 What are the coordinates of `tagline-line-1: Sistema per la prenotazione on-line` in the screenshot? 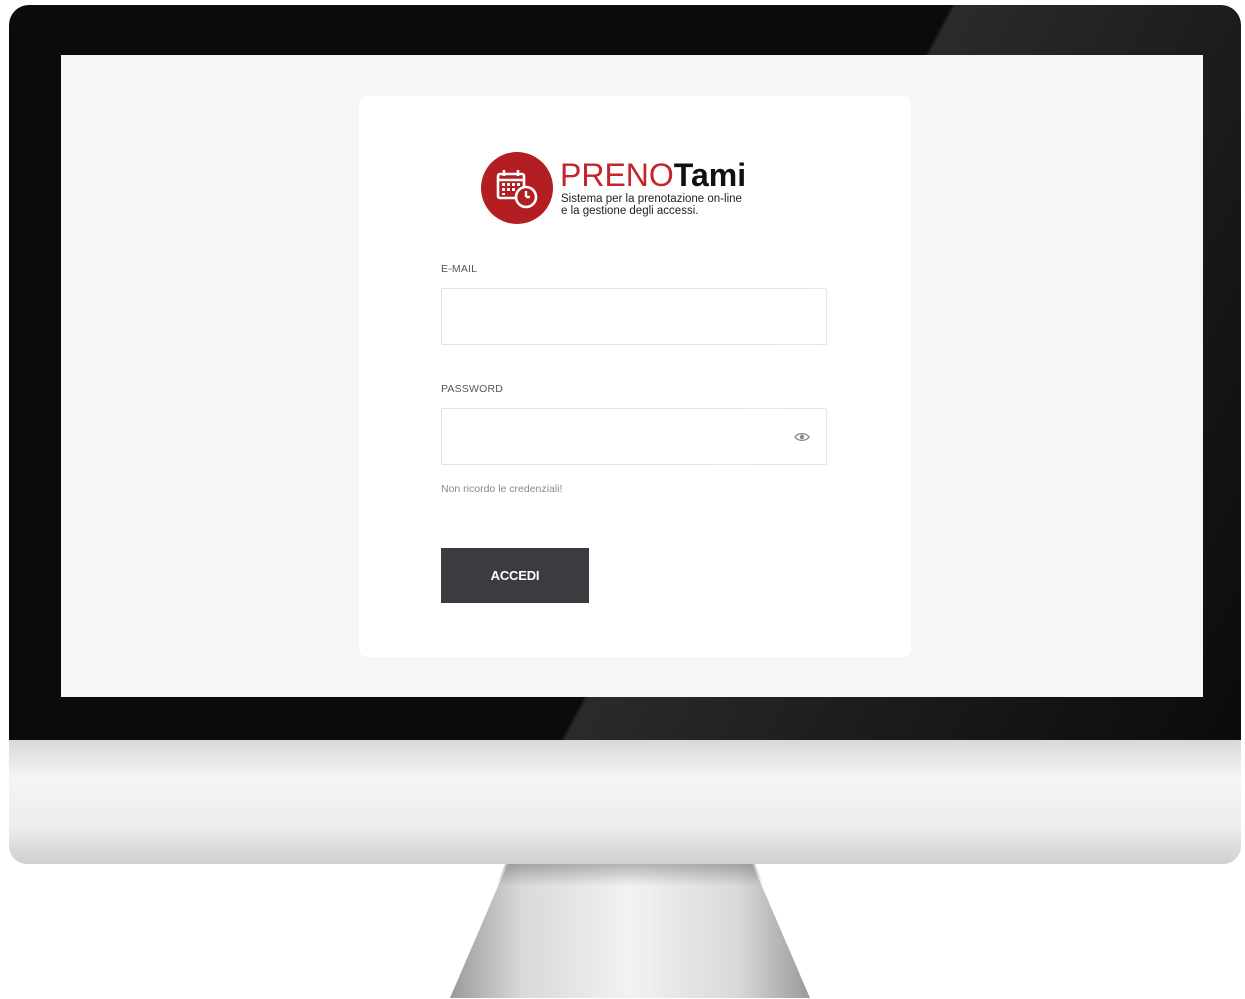 It's located at (651, 199).